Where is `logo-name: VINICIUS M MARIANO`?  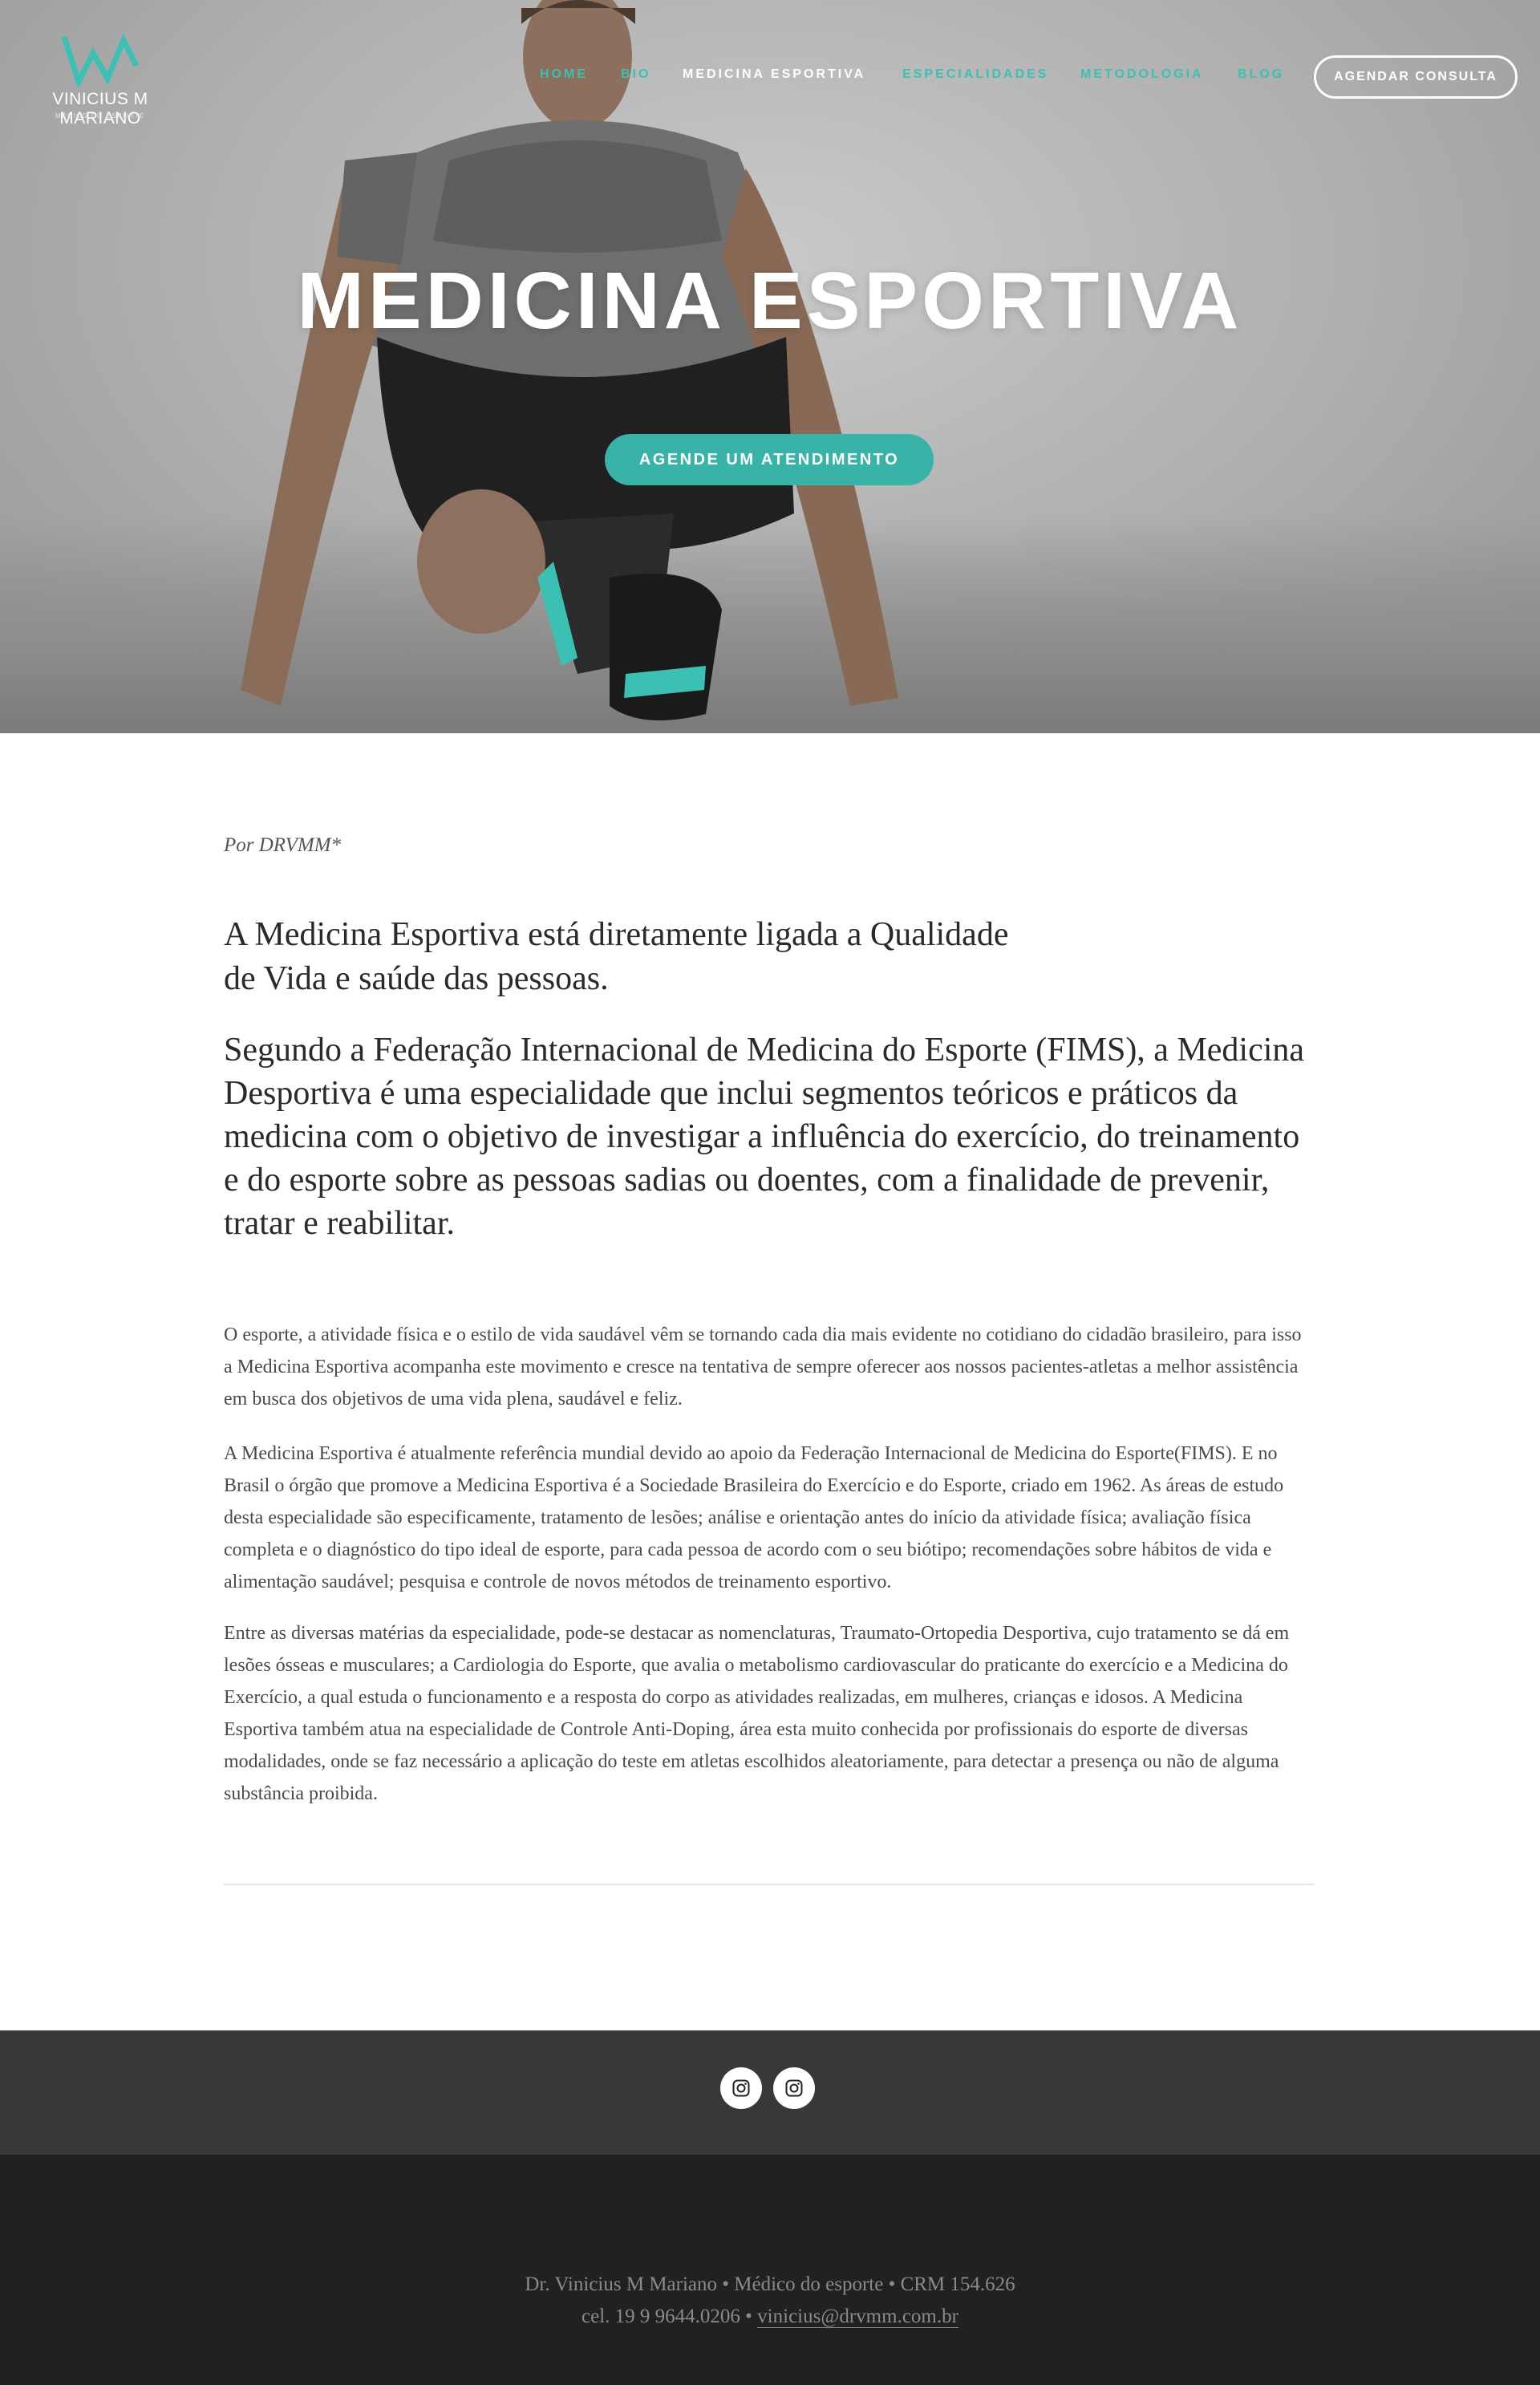
logo-name: VINICIUS M MARIANO is located at coordinates (100, 109).